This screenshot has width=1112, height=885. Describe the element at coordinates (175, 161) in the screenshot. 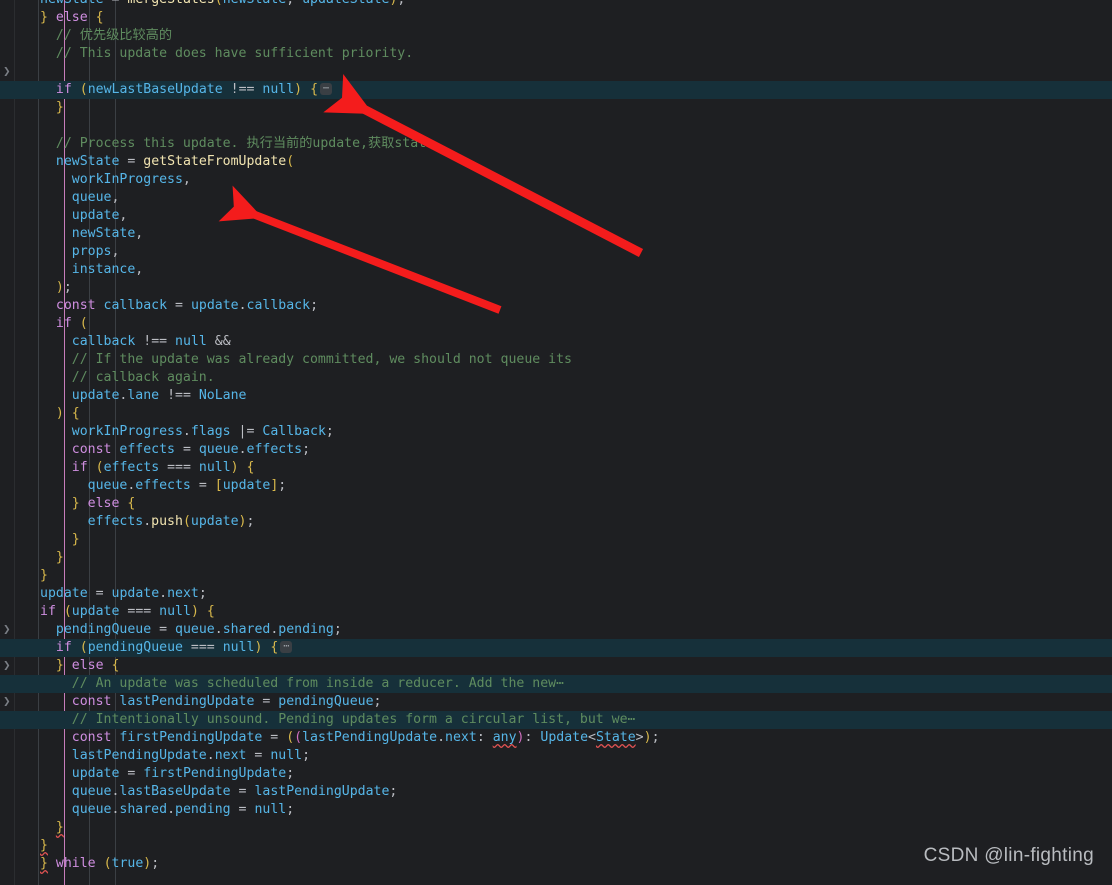

I see `code-line-text: newState = getStateFromUpdate(` at that location.